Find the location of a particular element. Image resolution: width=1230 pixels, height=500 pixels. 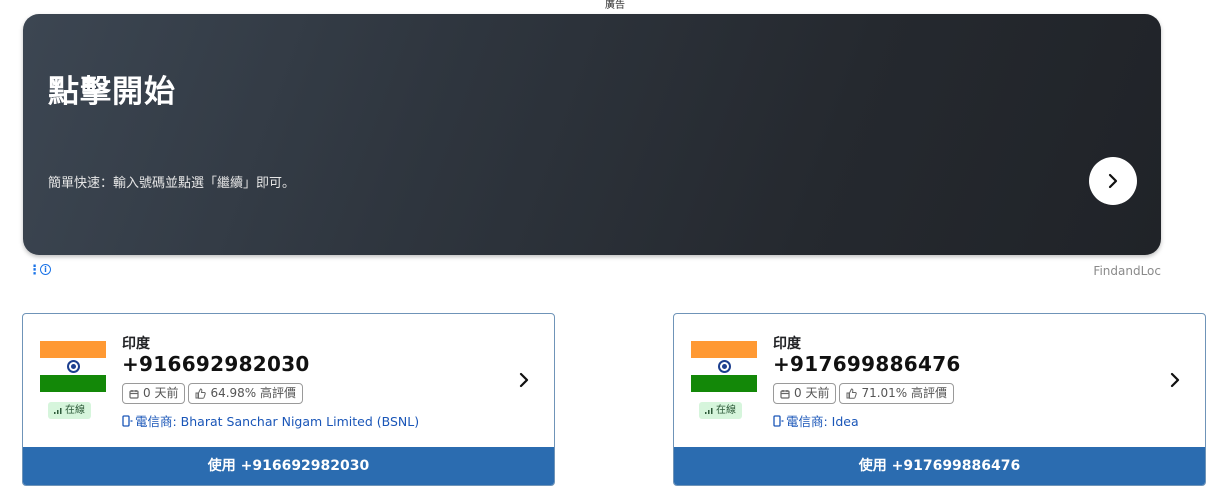

phone-number: +916692982030 is located at coordinates (216, 364).